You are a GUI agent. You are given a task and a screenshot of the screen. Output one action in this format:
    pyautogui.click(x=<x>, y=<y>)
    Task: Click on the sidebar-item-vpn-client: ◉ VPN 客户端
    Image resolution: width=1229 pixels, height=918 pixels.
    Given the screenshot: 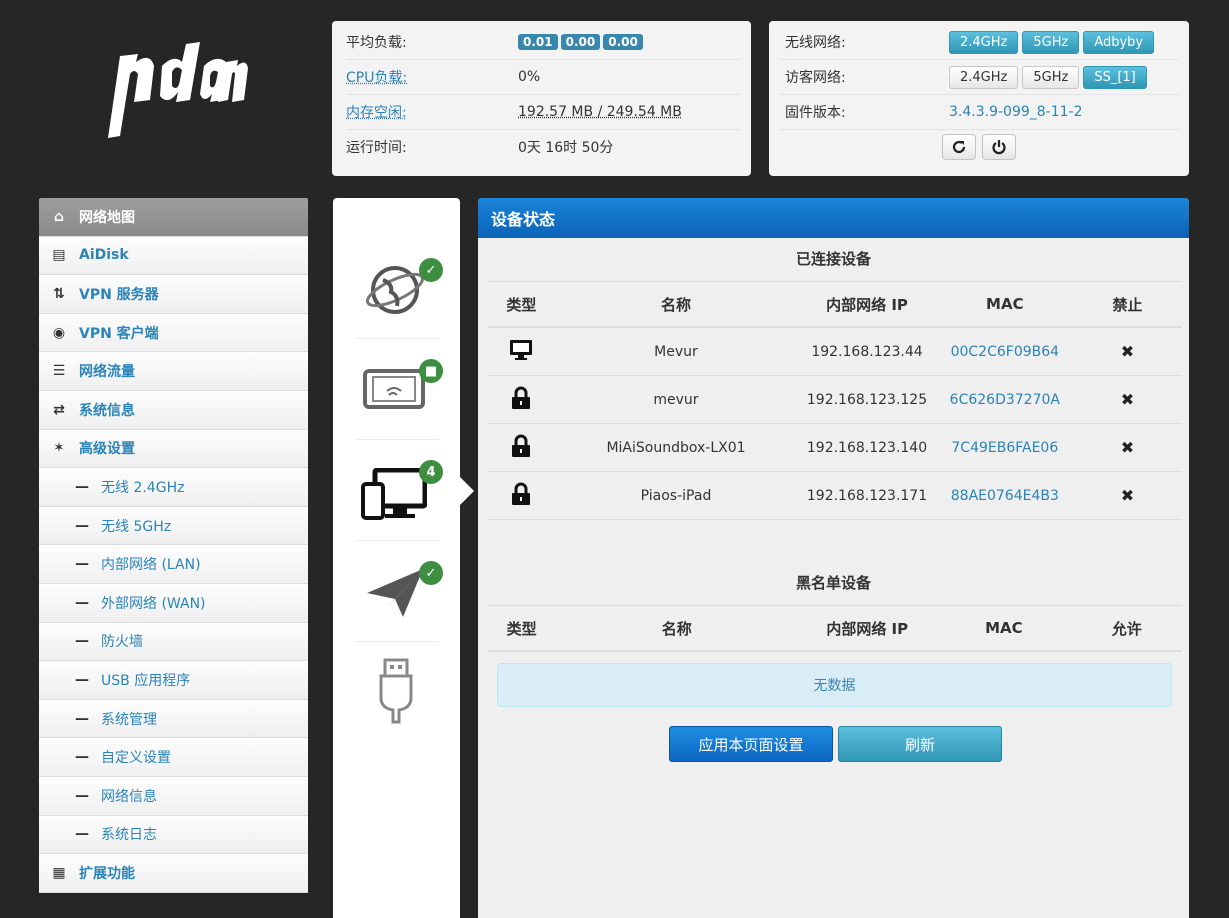 What is the action you would take?
    pyautogui.click(x=173, y=333)
    